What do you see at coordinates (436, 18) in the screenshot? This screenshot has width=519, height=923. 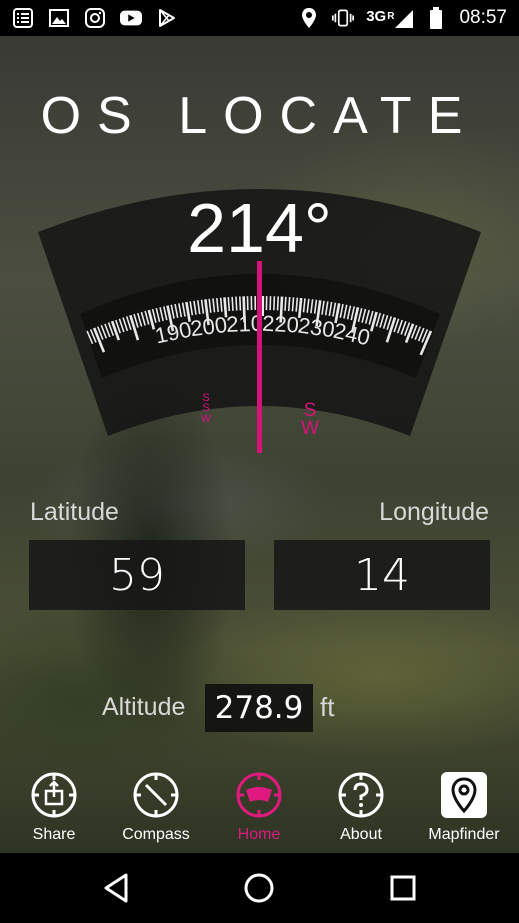 I see `battery-icon` at bounding box center [436, 18].